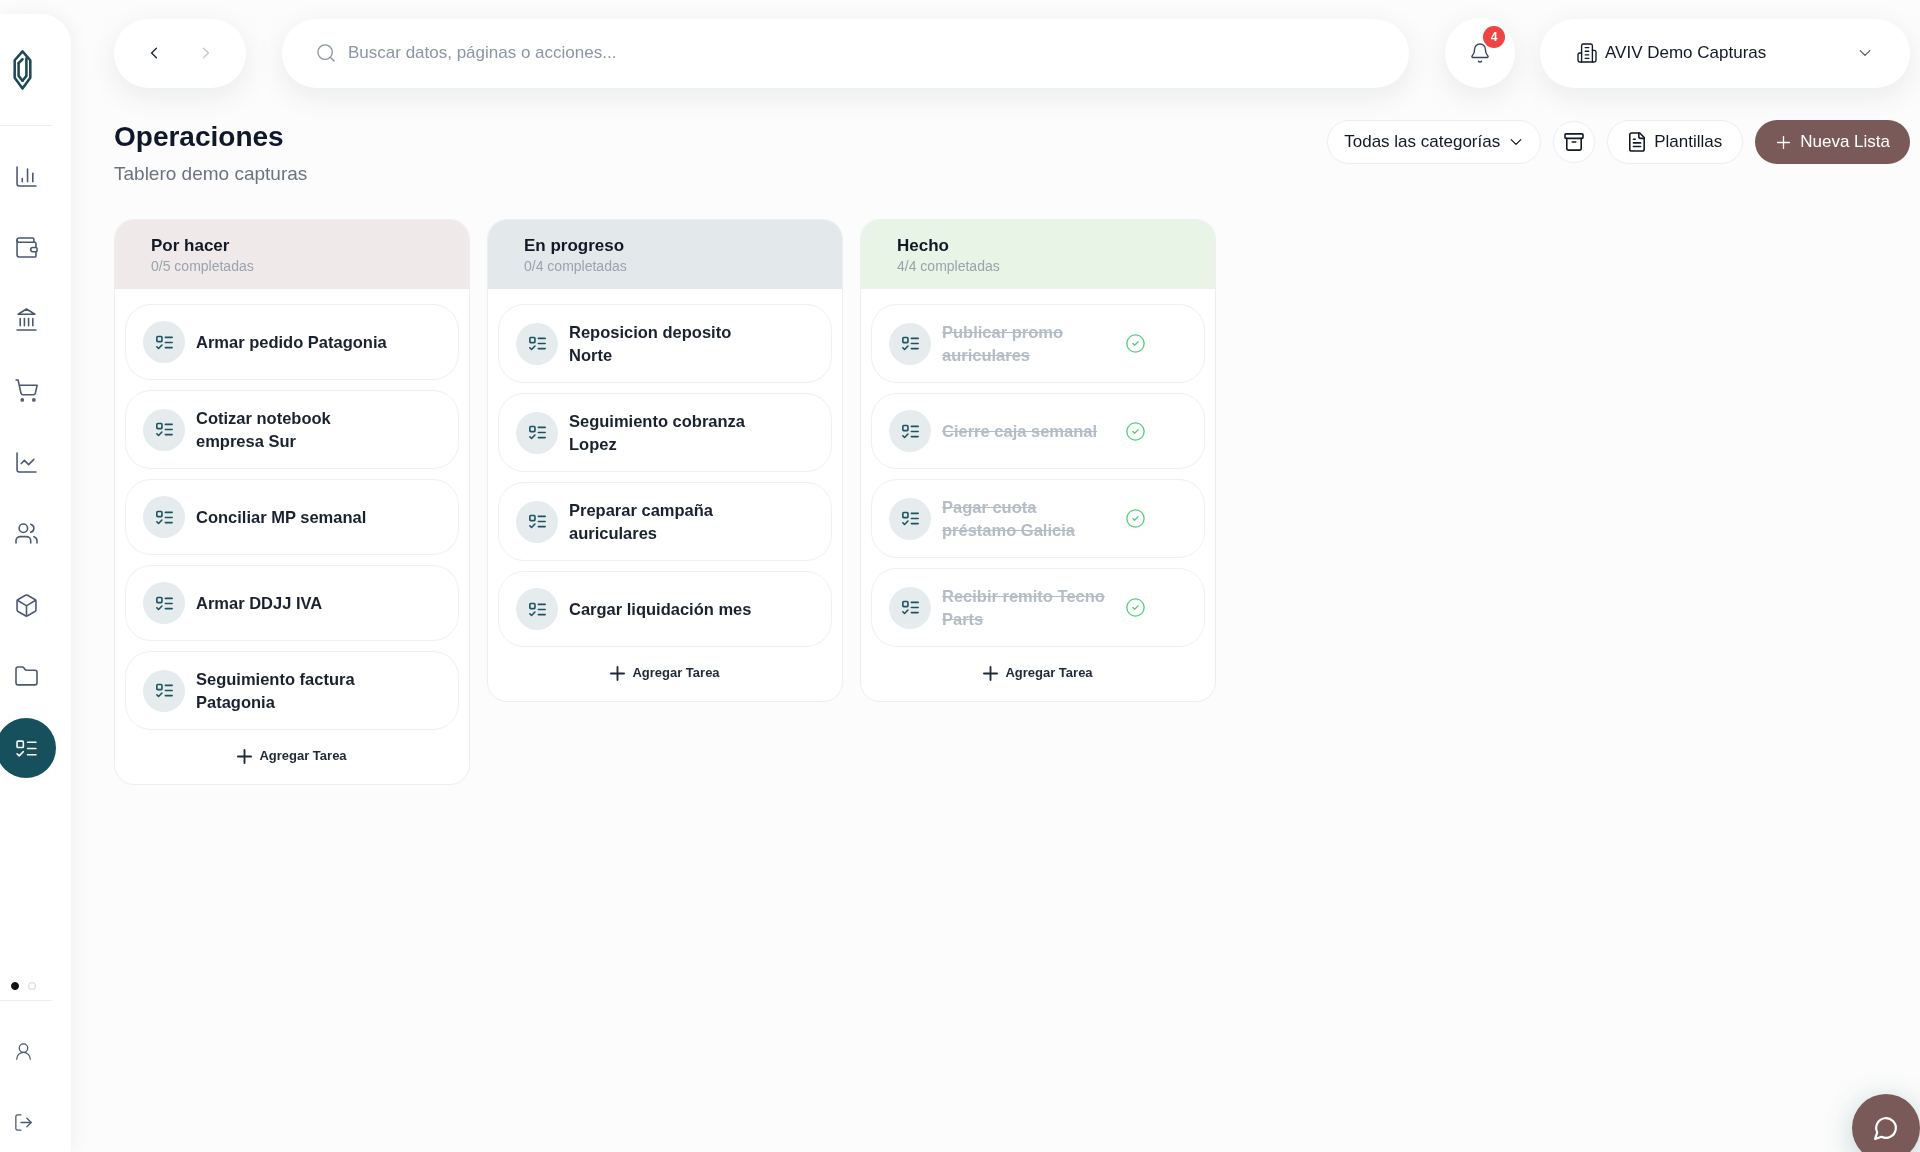 The image size is (1920, 1152). Describe the element at coordinates (26, 676) in the screenshot. I see `folder-icon` at that location.